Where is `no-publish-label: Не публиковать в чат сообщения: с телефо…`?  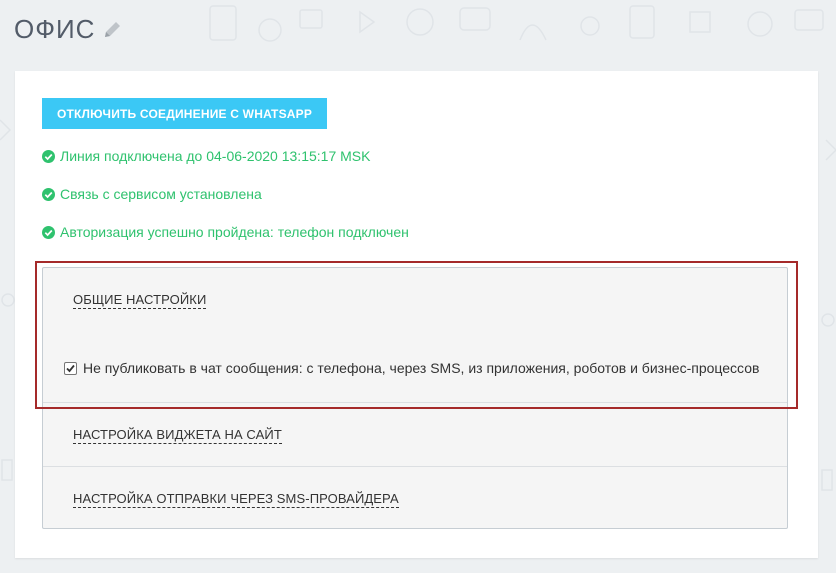
no-publish-label: Не публиковать в чат сообщения: с телефо… is located at coordinates (421, 368).